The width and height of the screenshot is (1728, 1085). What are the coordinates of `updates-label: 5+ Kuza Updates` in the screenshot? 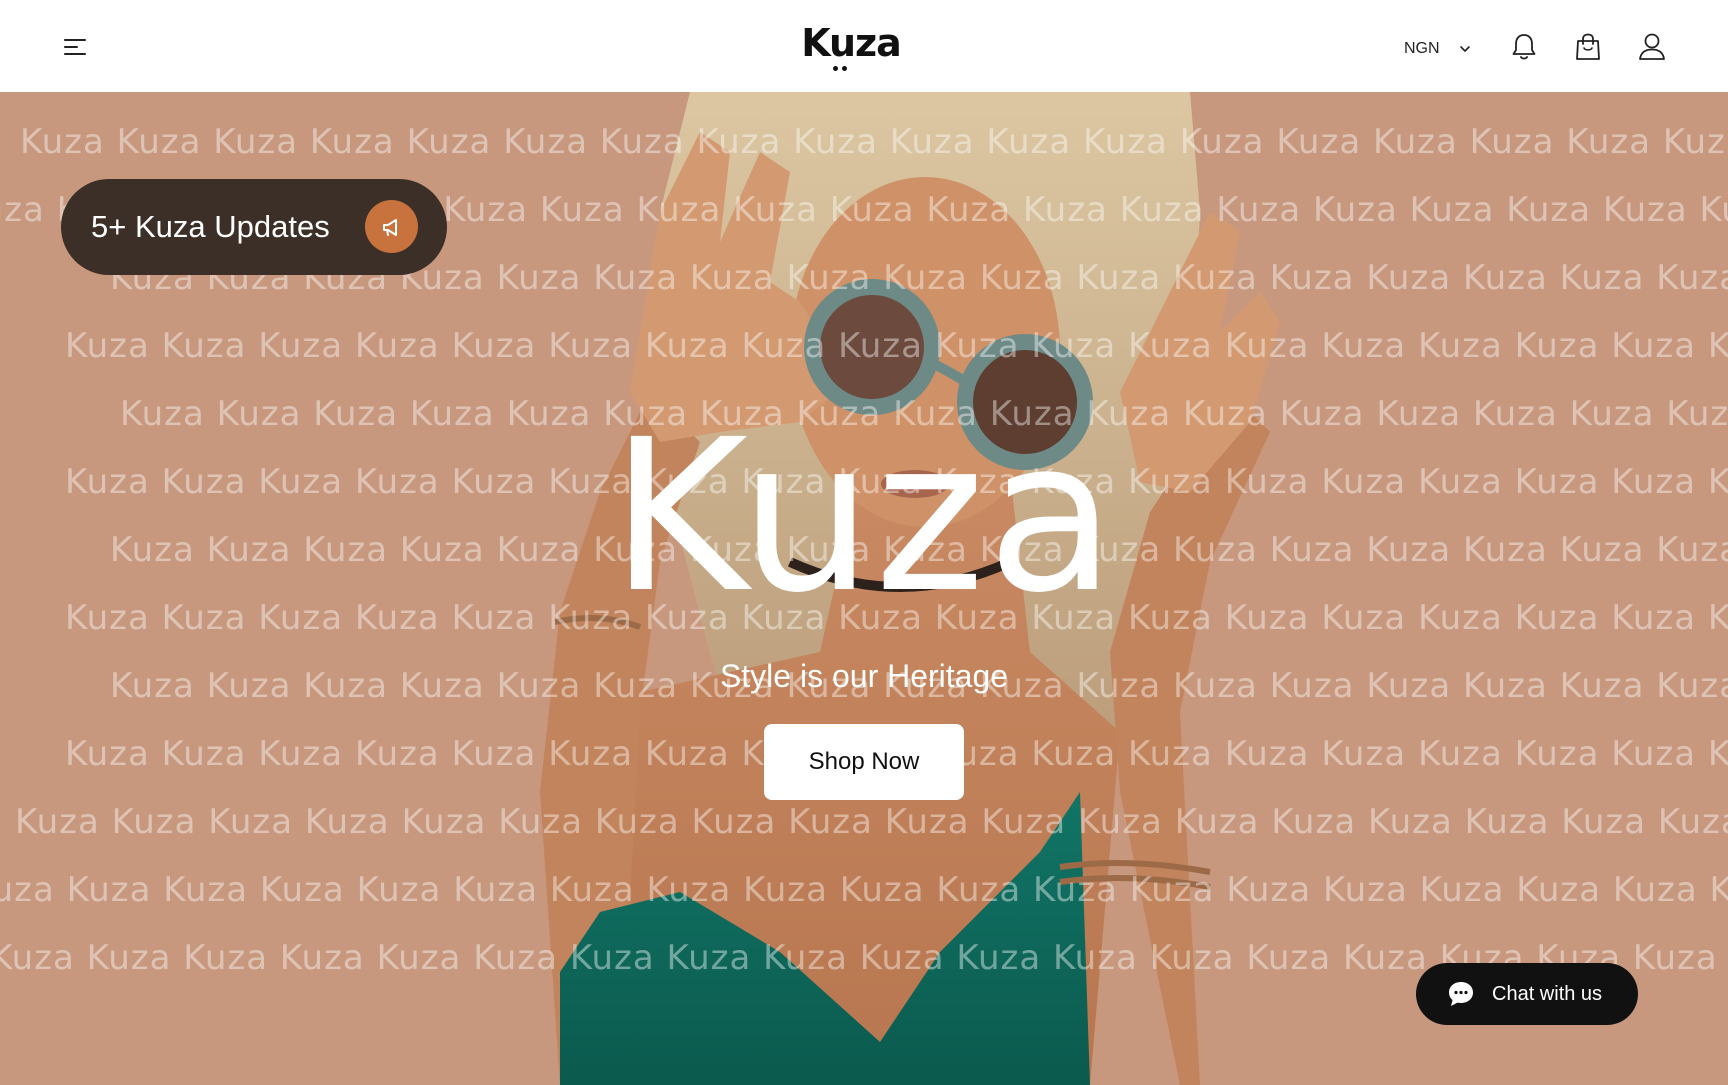 It's located at (210, 226).